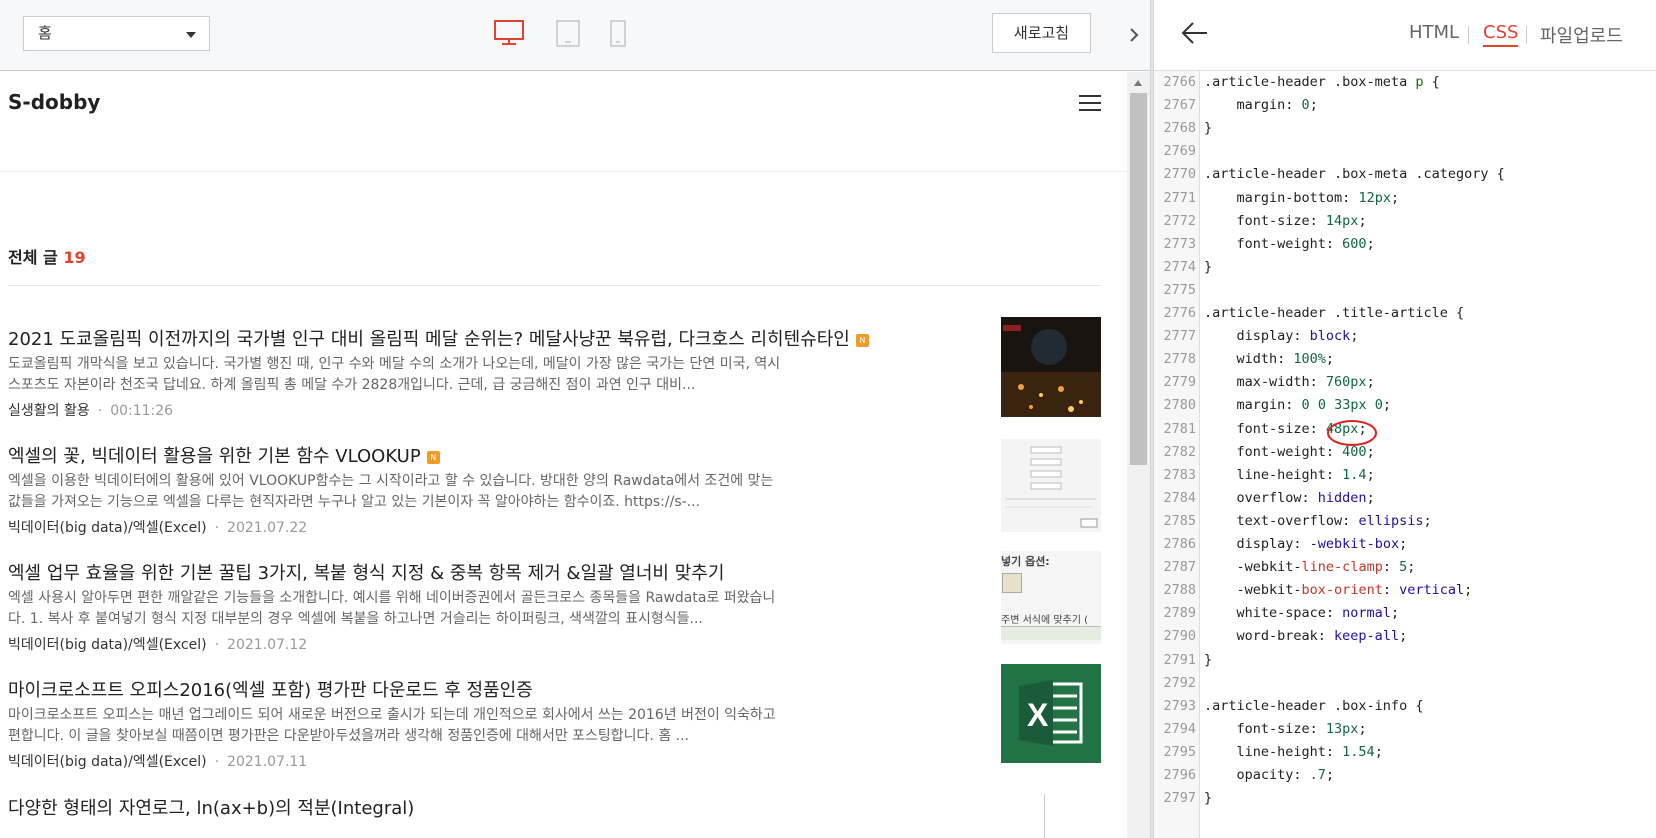 The image size is (1656, 838). I want to click on code-line: .article-header .title-article {, so click(1334, 313).